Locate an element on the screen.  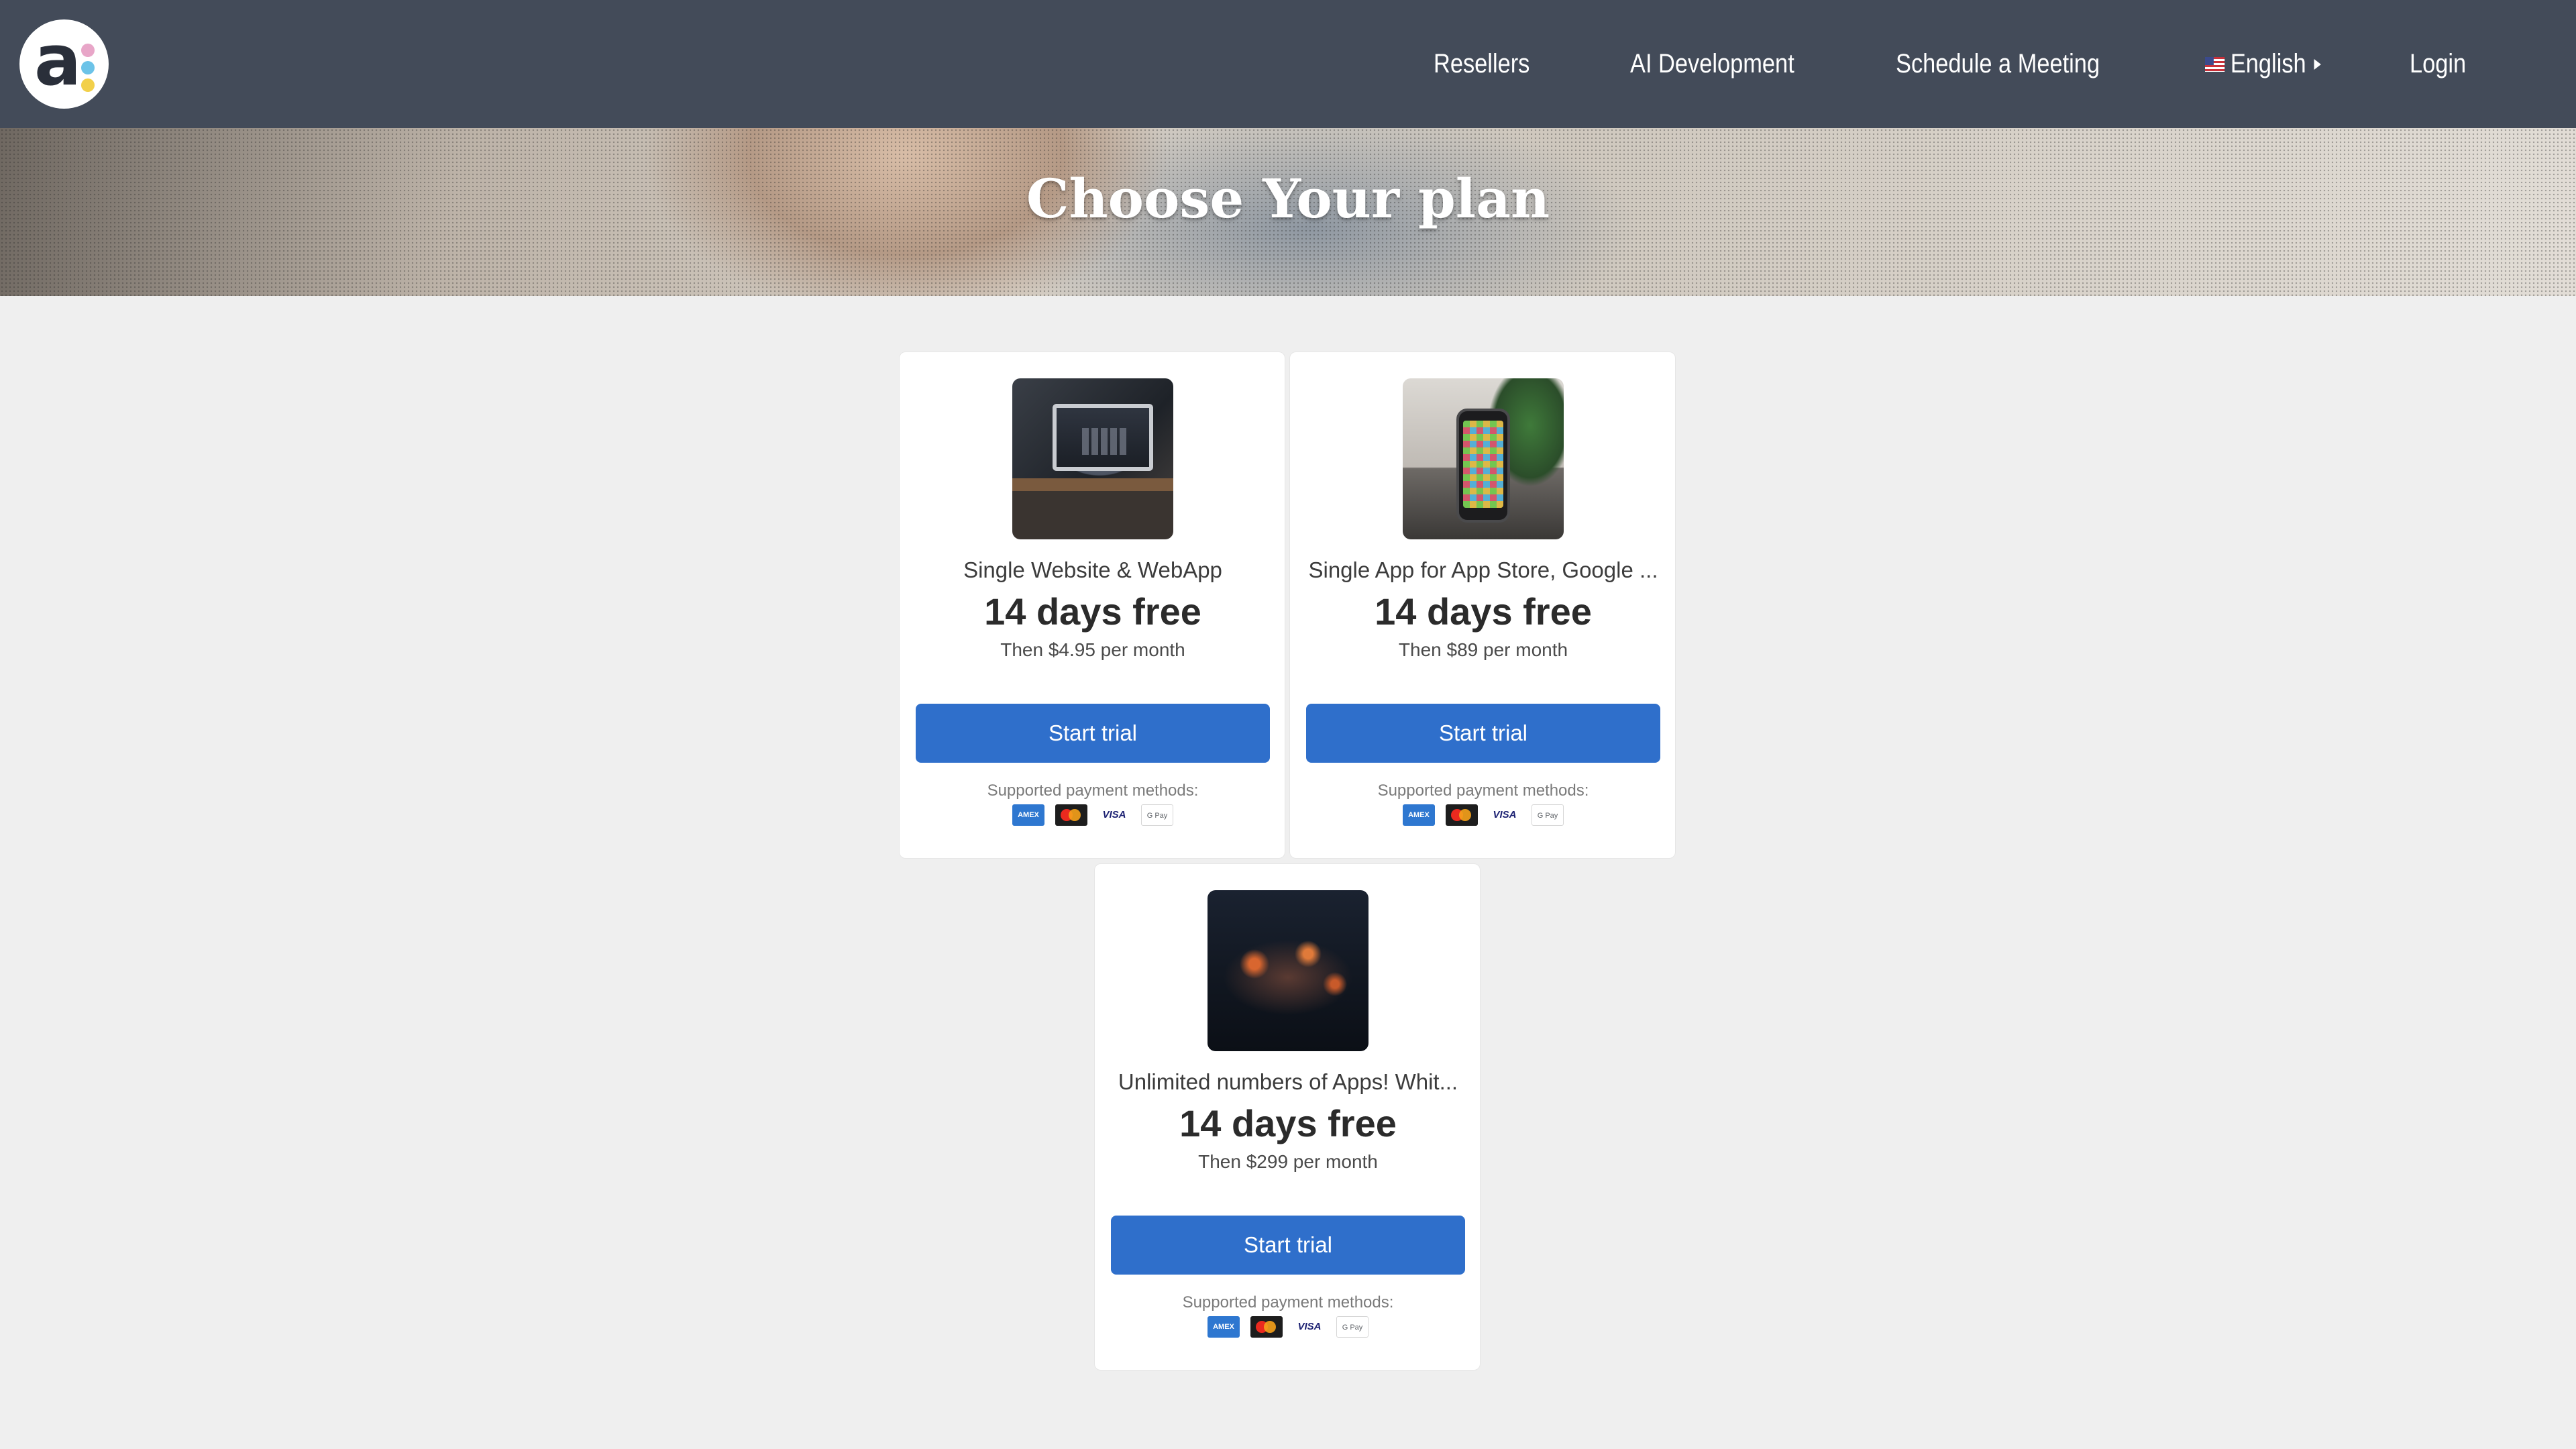
nav-resellers: Resellers is located at coordinates (1481, 64).